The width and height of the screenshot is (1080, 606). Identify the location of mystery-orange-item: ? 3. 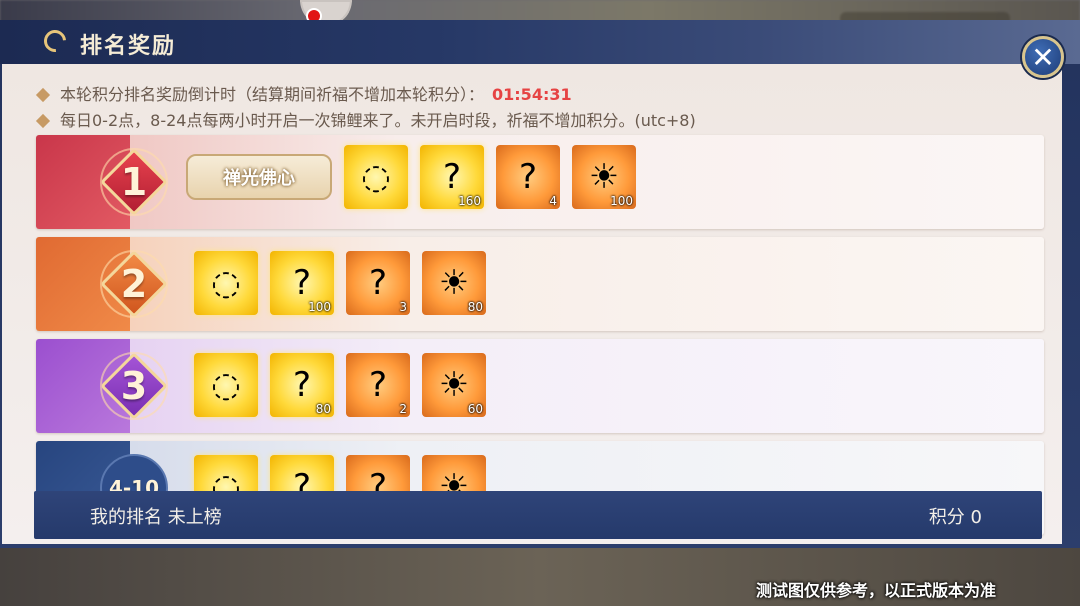
(378, 283).